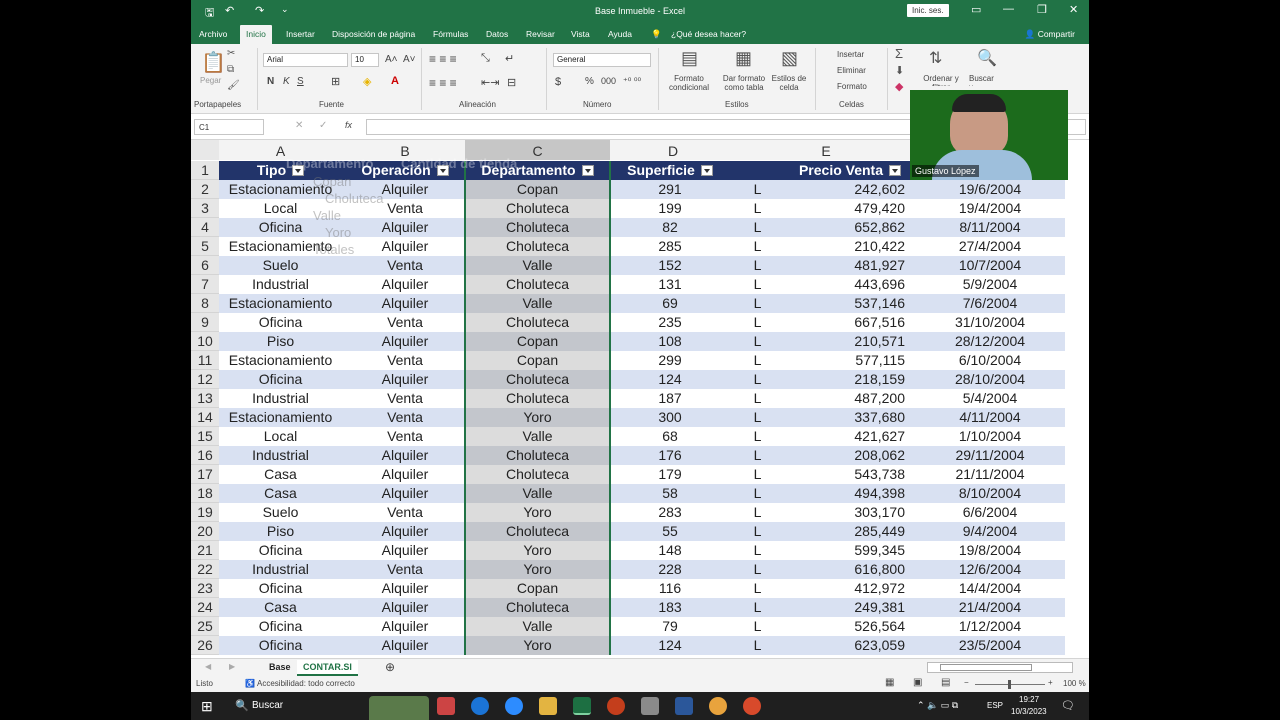 This screenshot has height=720, width=1280. What do you see at coordinates (670, 493) in the screenshot?
I see `cell-superficie: 58` at bounding box center [670, 493].